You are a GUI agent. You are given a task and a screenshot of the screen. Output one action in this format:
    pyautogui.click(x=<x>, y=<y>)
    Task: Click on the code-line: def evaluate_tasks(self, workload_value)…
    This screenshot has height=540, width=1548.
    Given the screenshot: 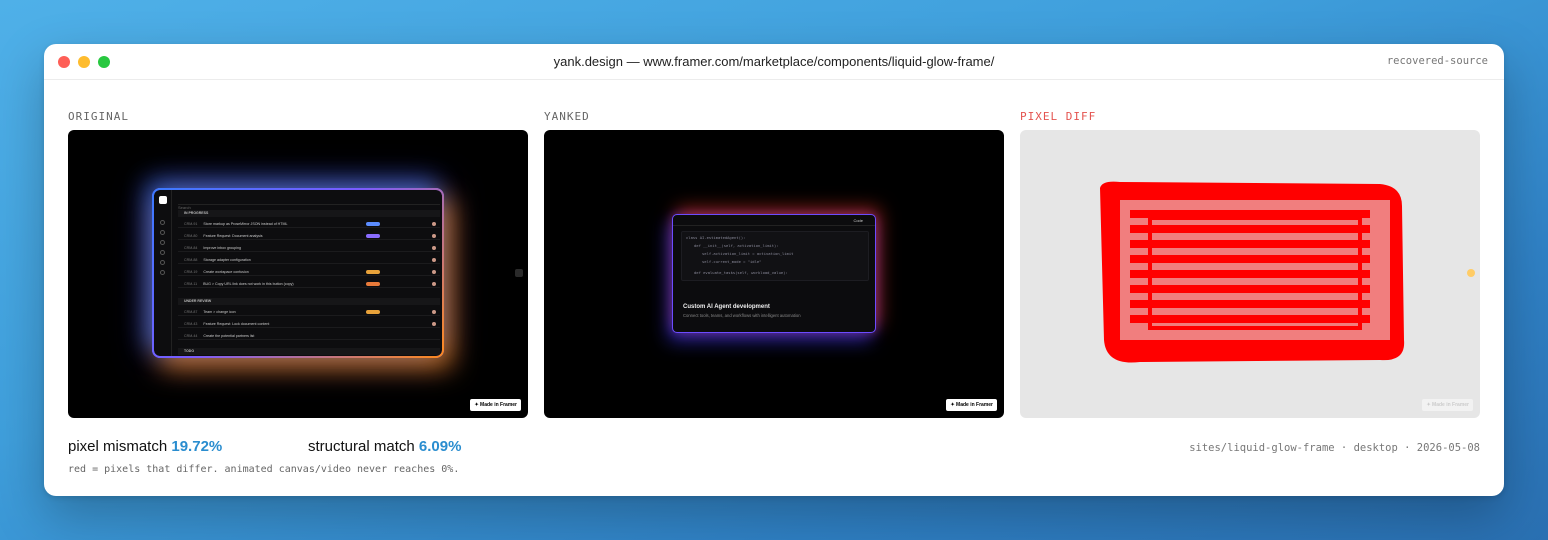 What is the action you would take?
    pyautogui.click(x=741, y=272)
    